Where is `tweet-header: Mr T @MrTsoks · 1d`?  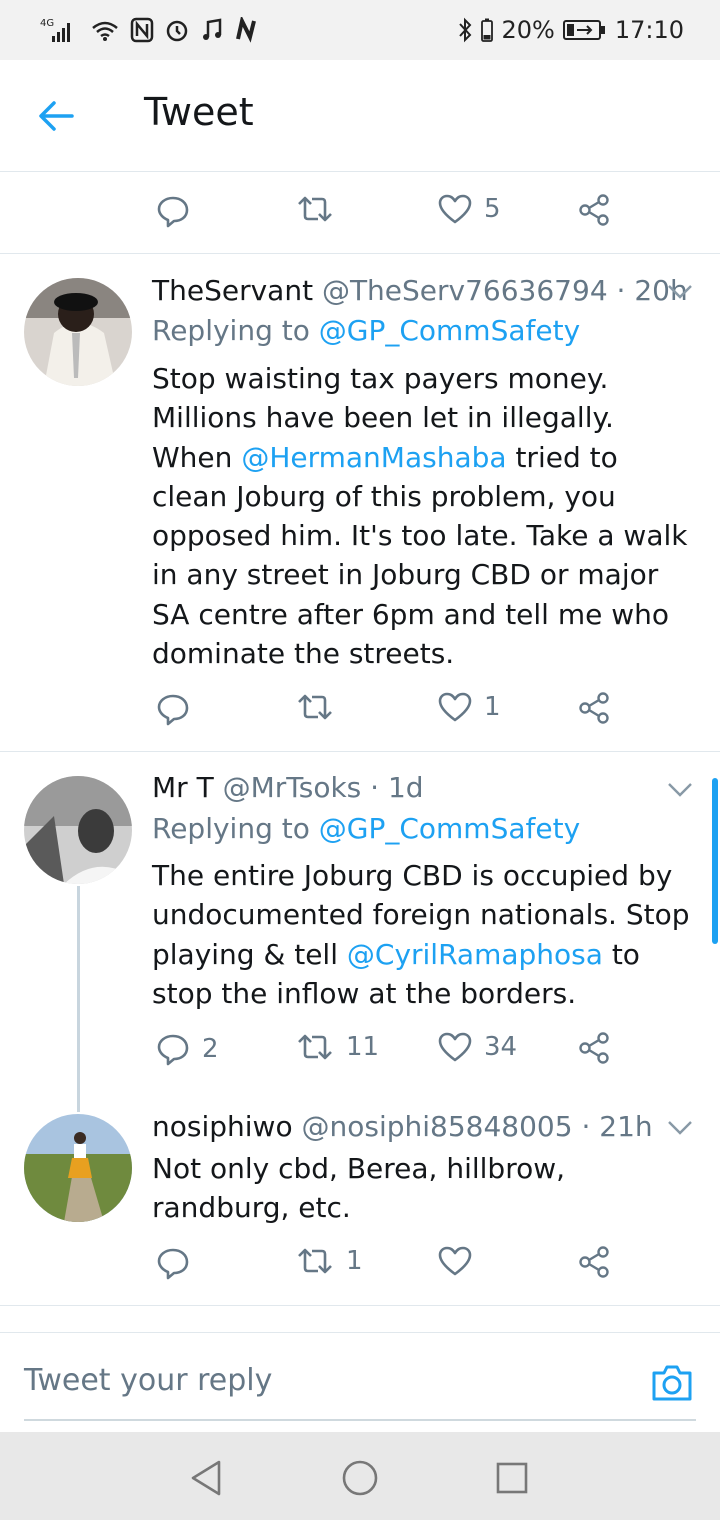 tweet-header: Mr T @MrTsoks · 1d is located at coordinates (288, 787).